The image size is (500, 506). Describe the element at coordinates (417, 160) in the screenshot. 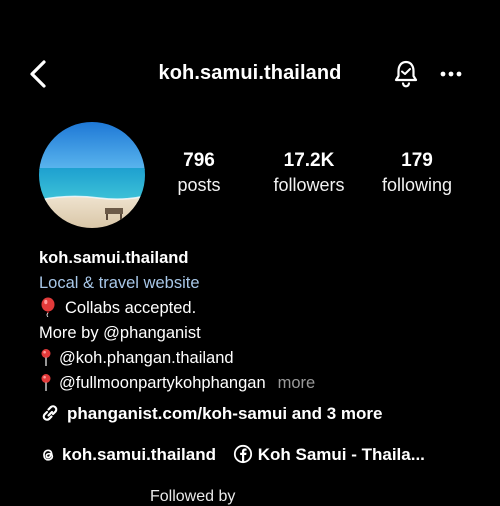

I see `following-count: 179` at that location.